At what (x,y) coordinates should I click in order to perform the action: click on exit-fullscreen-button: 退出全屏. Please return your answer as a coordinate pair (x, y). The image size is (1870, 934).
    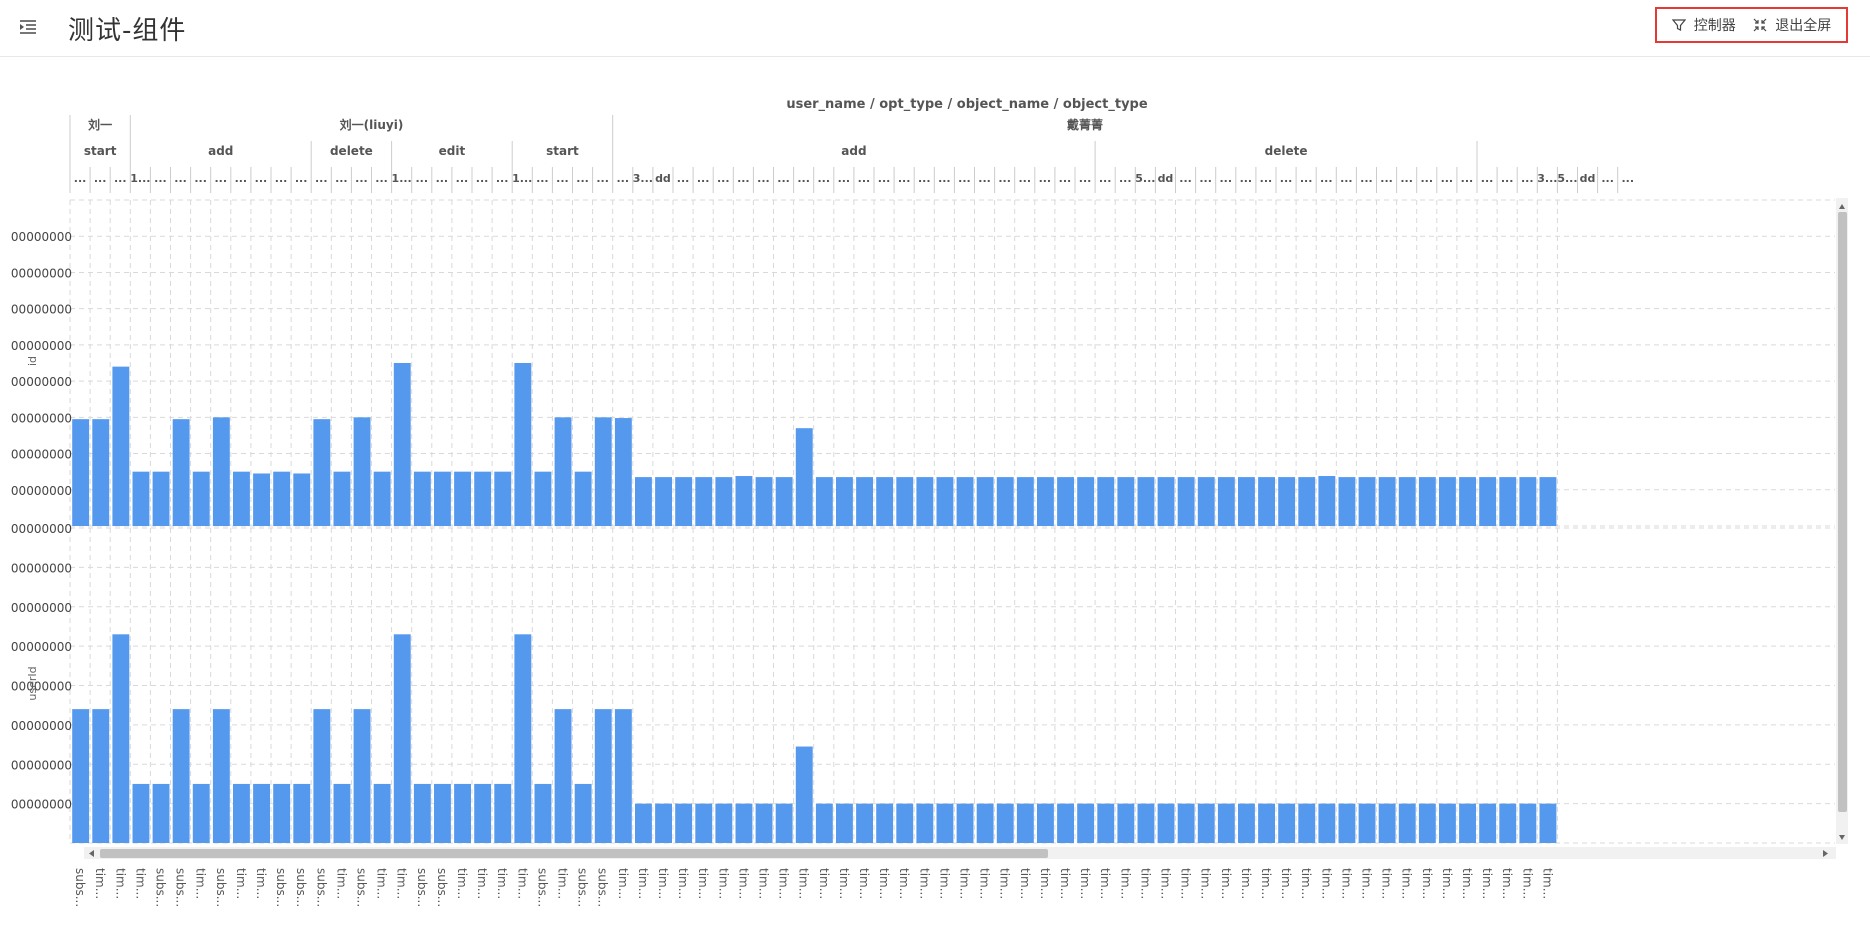
    Looking at the image, I should click on (1792, 25).